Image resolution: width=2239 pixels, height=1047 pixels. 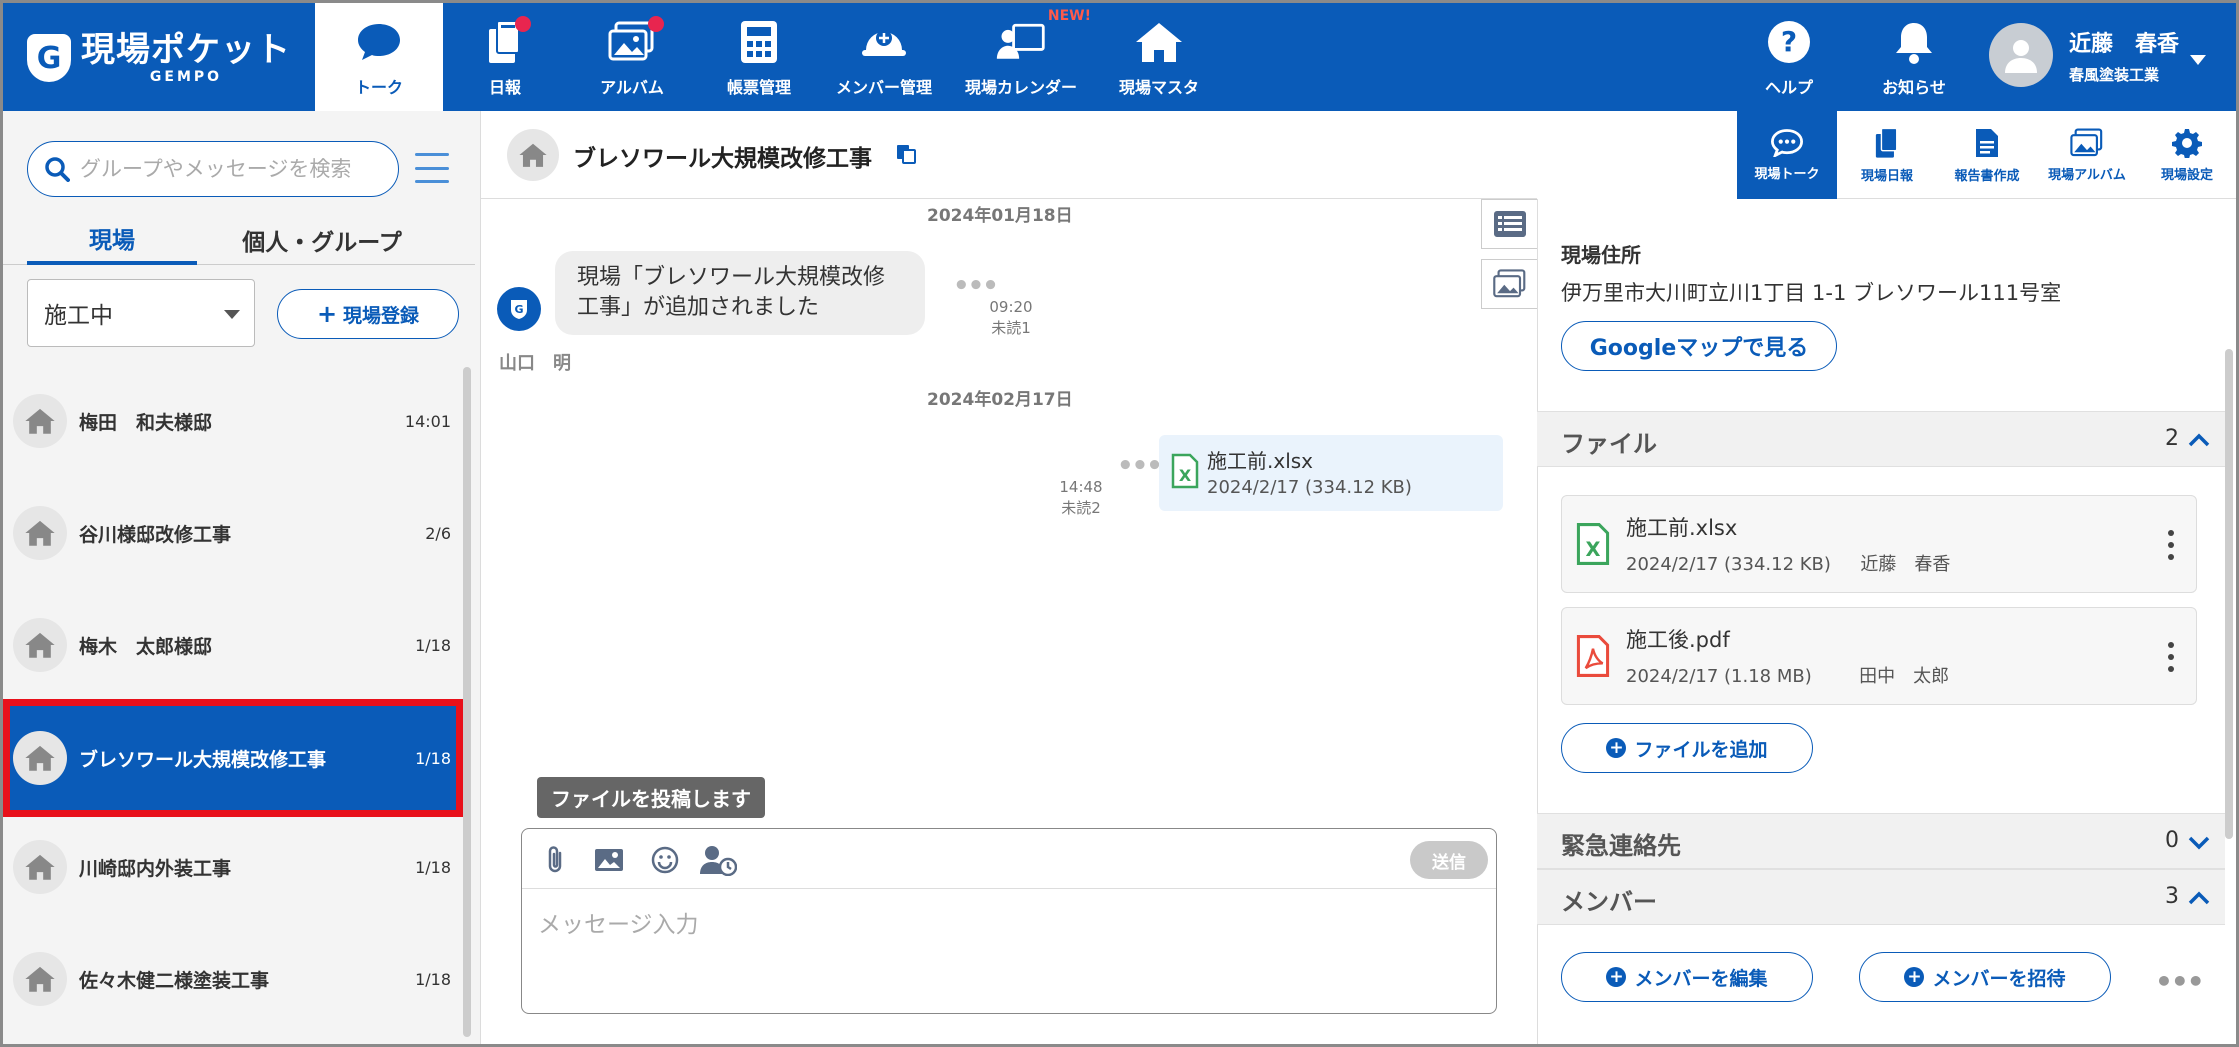 I want to click on attach-file-icon, so click(x=555, y=860).